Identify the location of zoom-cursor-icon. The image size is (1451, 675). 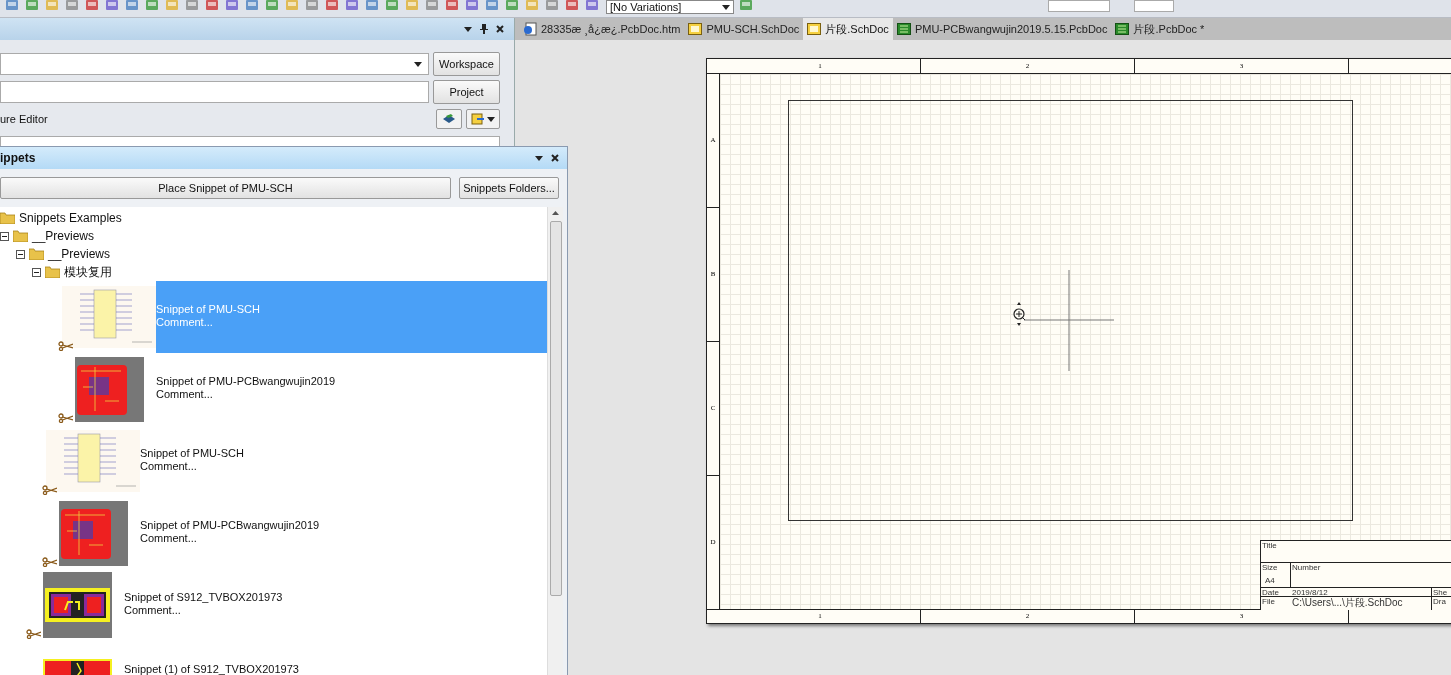
(1019, 314).